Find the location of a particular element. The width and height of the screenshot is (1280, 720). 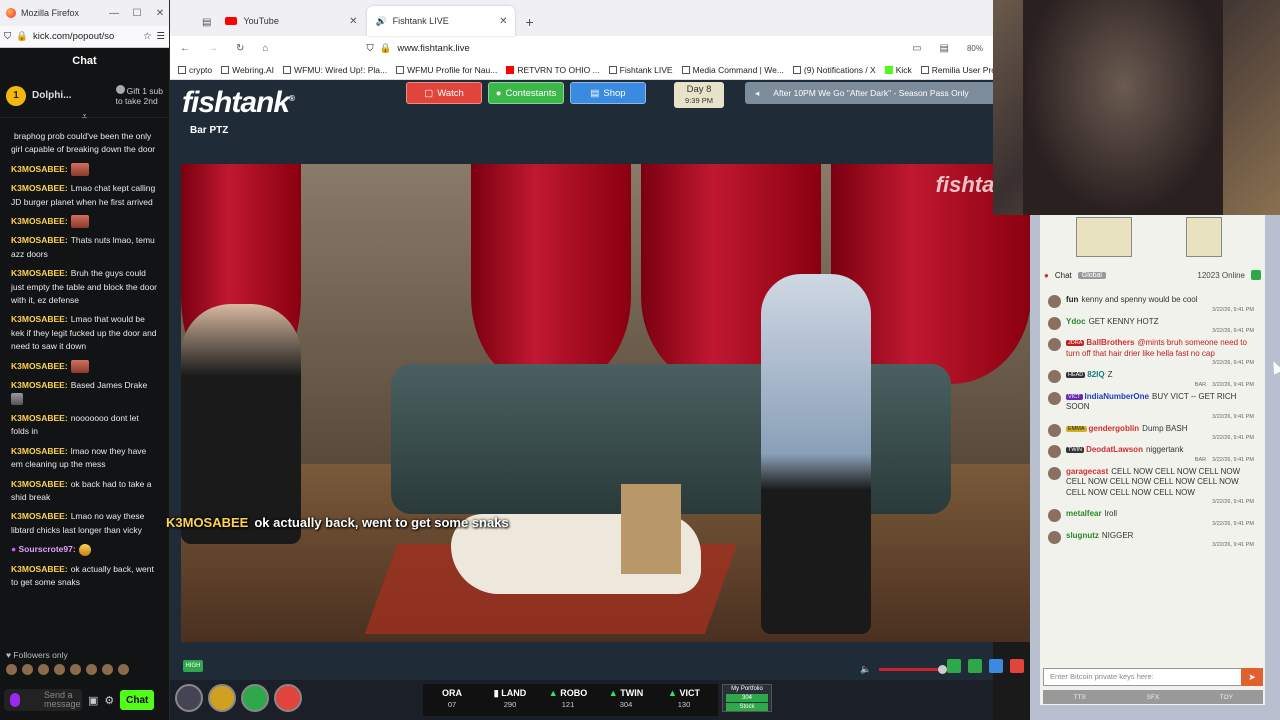

pip-icon is located at coordinates (975, 666).